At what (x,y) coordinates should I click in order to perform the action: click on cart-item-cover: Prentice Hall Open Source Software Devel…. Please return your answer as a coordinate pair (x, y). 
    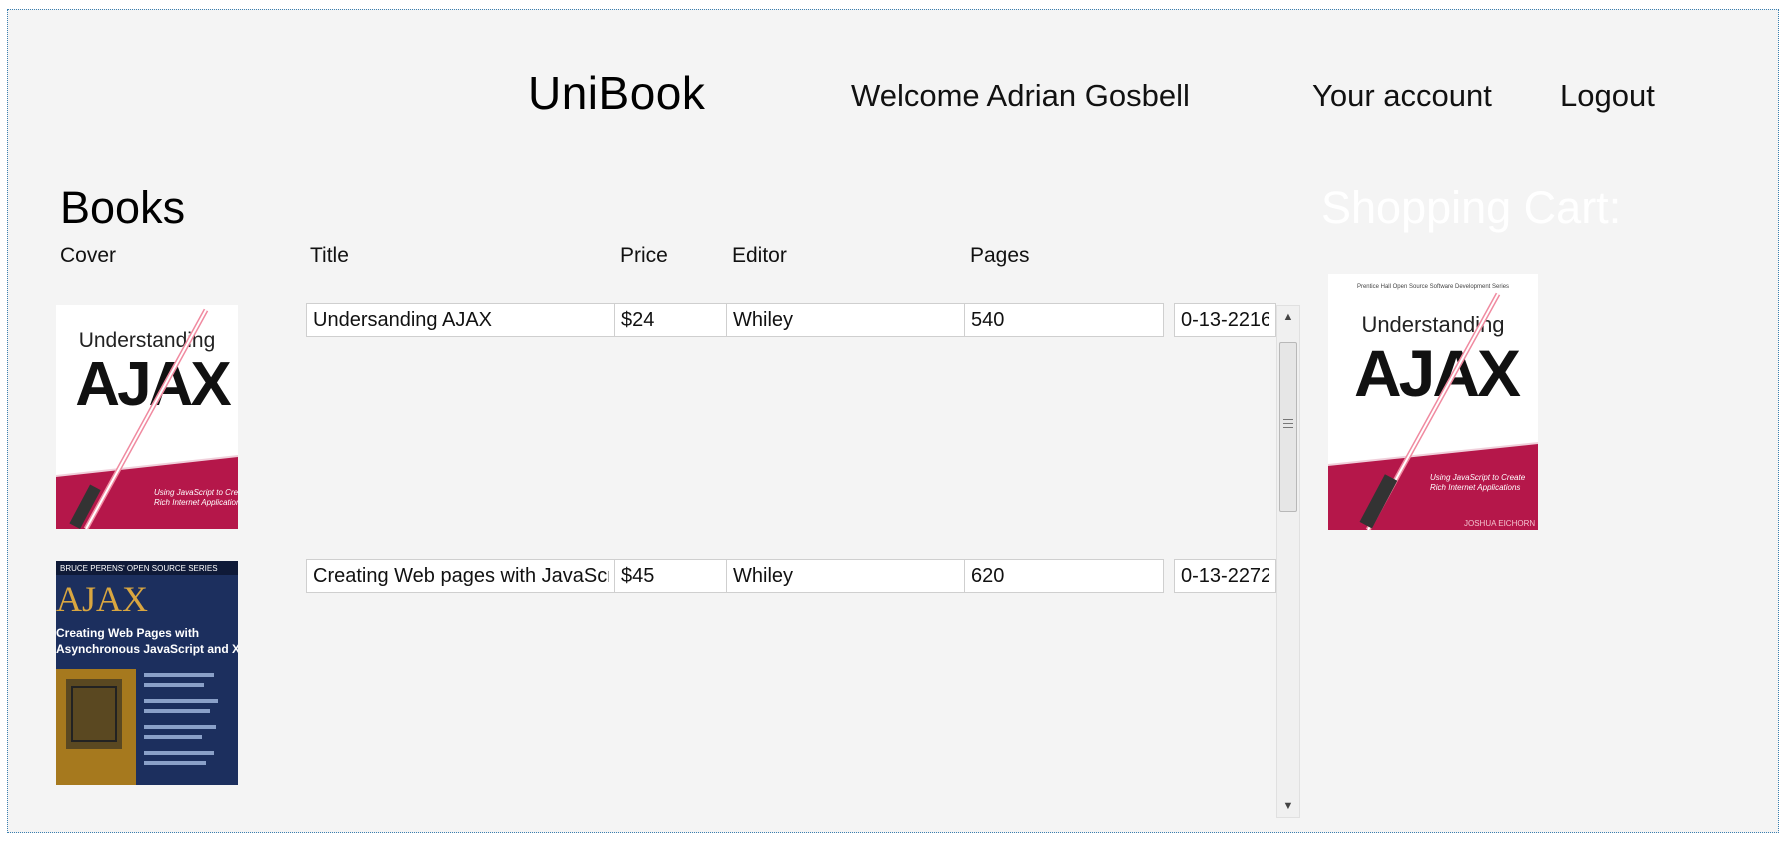
    Looking at the image, I should click on (1433, 403).